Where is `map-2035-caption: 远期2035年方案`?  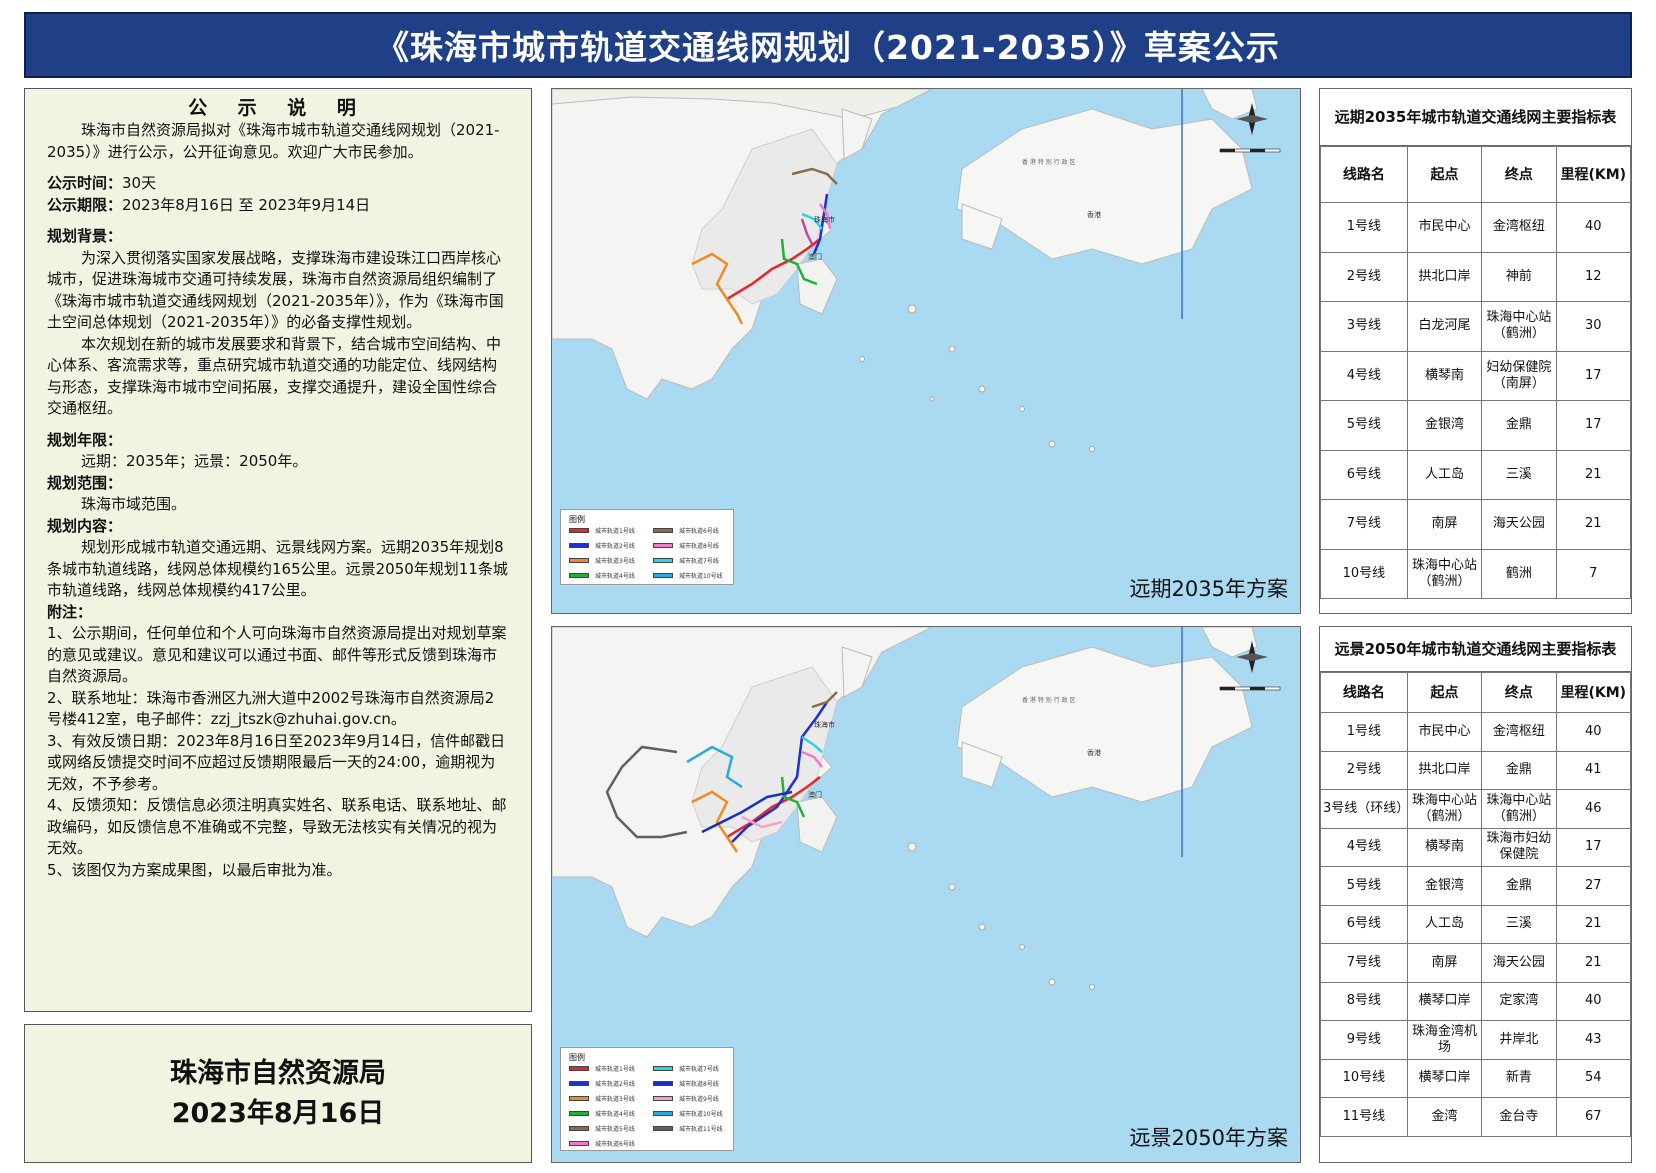 map-2035-caption: 远期2035年方案 is located at coordinates (1208, 589).